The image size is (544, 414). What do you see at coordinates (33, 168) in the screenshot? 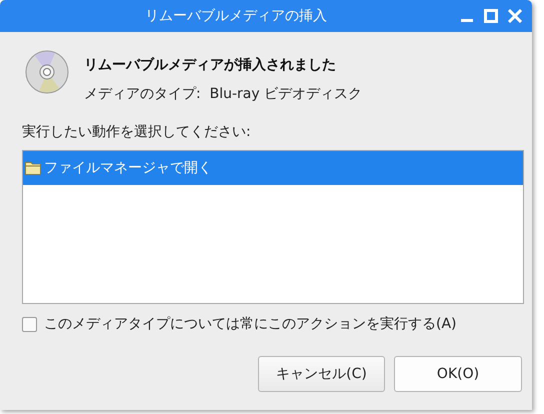
I see `folder-icon` at bounding box center [33, 168].